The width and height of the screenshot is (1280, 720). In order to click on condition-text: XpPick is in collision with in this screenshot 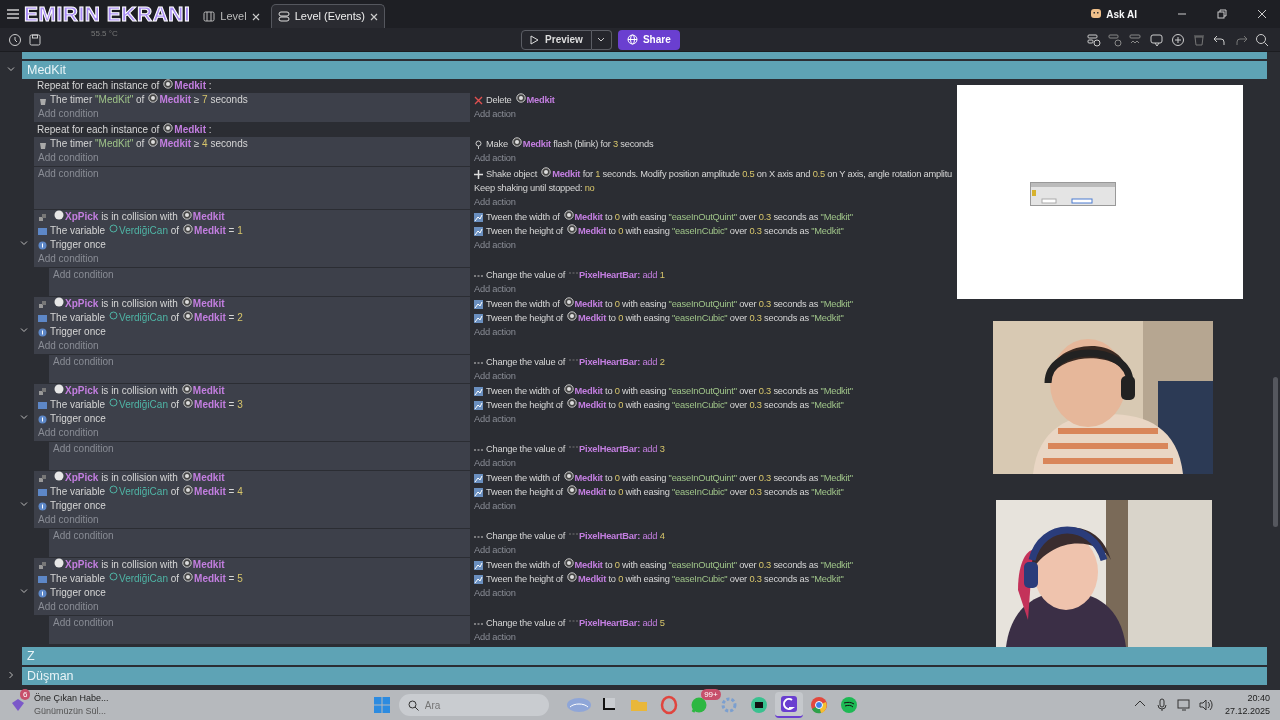, I will do `click(121, 391)`.